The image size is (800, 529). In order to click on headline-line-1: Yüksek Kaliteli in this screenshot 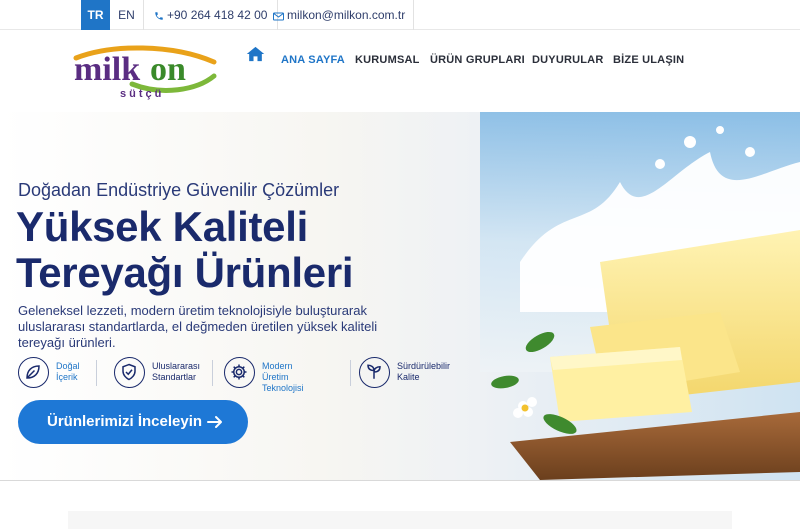, I will do `click(162, 226)`.